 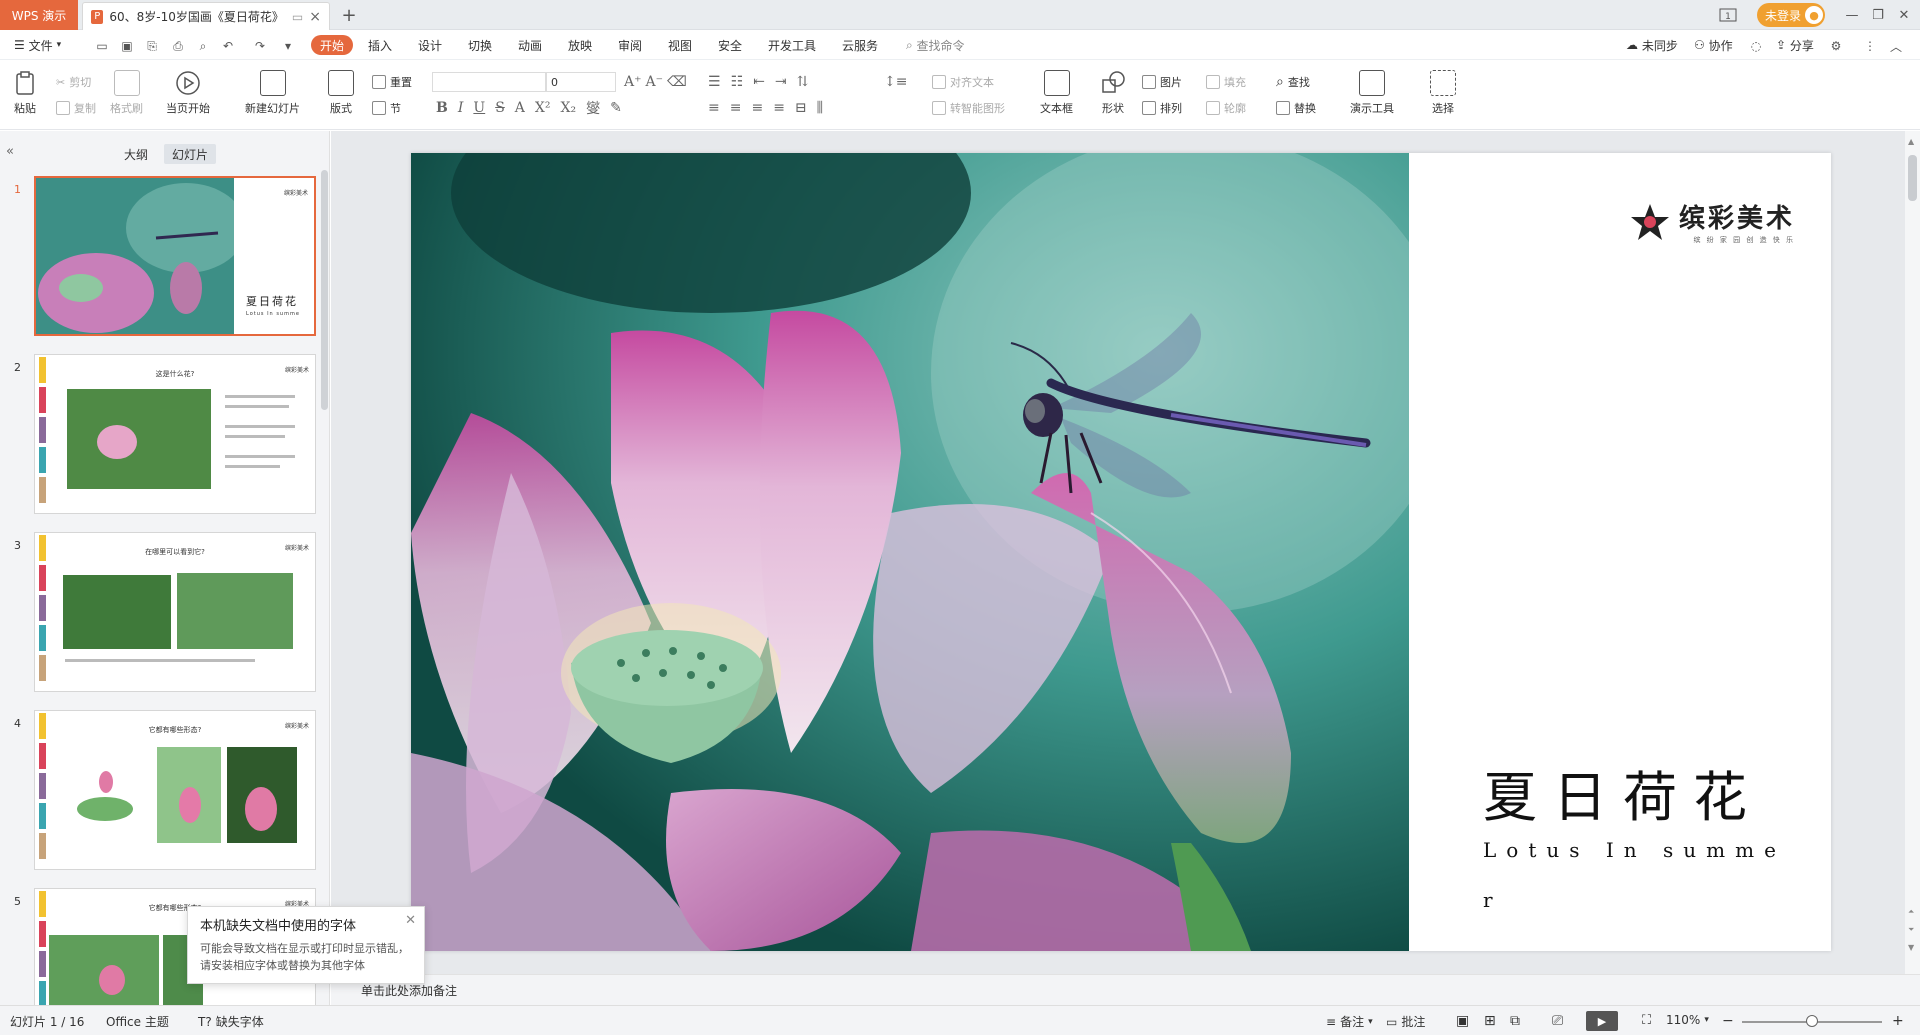 What do you see at coordinates (206, 16) in the screenshot?
I see `document-tab: P 60、8岁-10岁国画《夏日荷花》 ▭ ×` at bounding box center [206, 16].